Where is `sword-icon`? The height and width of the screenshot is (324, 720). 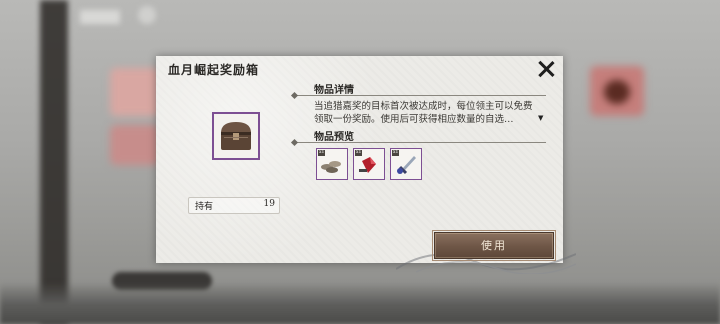 sword-icon is located at coordinates (406, 165).